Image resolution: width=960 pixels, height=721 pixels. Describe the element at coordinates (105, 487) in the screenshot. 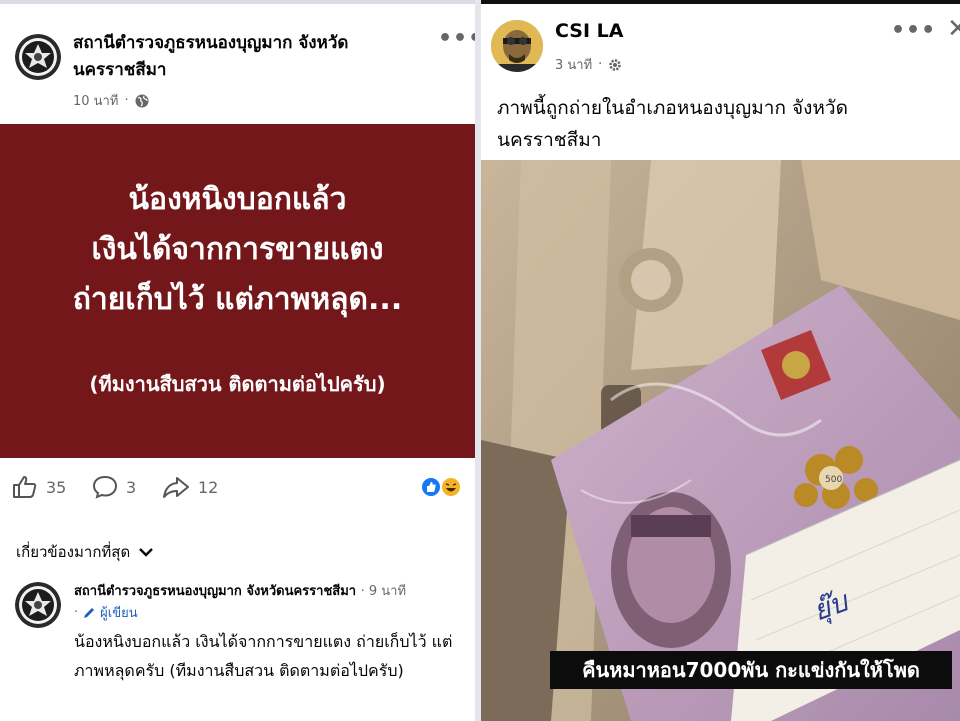

I see `comment-bubble-icon` at that location.